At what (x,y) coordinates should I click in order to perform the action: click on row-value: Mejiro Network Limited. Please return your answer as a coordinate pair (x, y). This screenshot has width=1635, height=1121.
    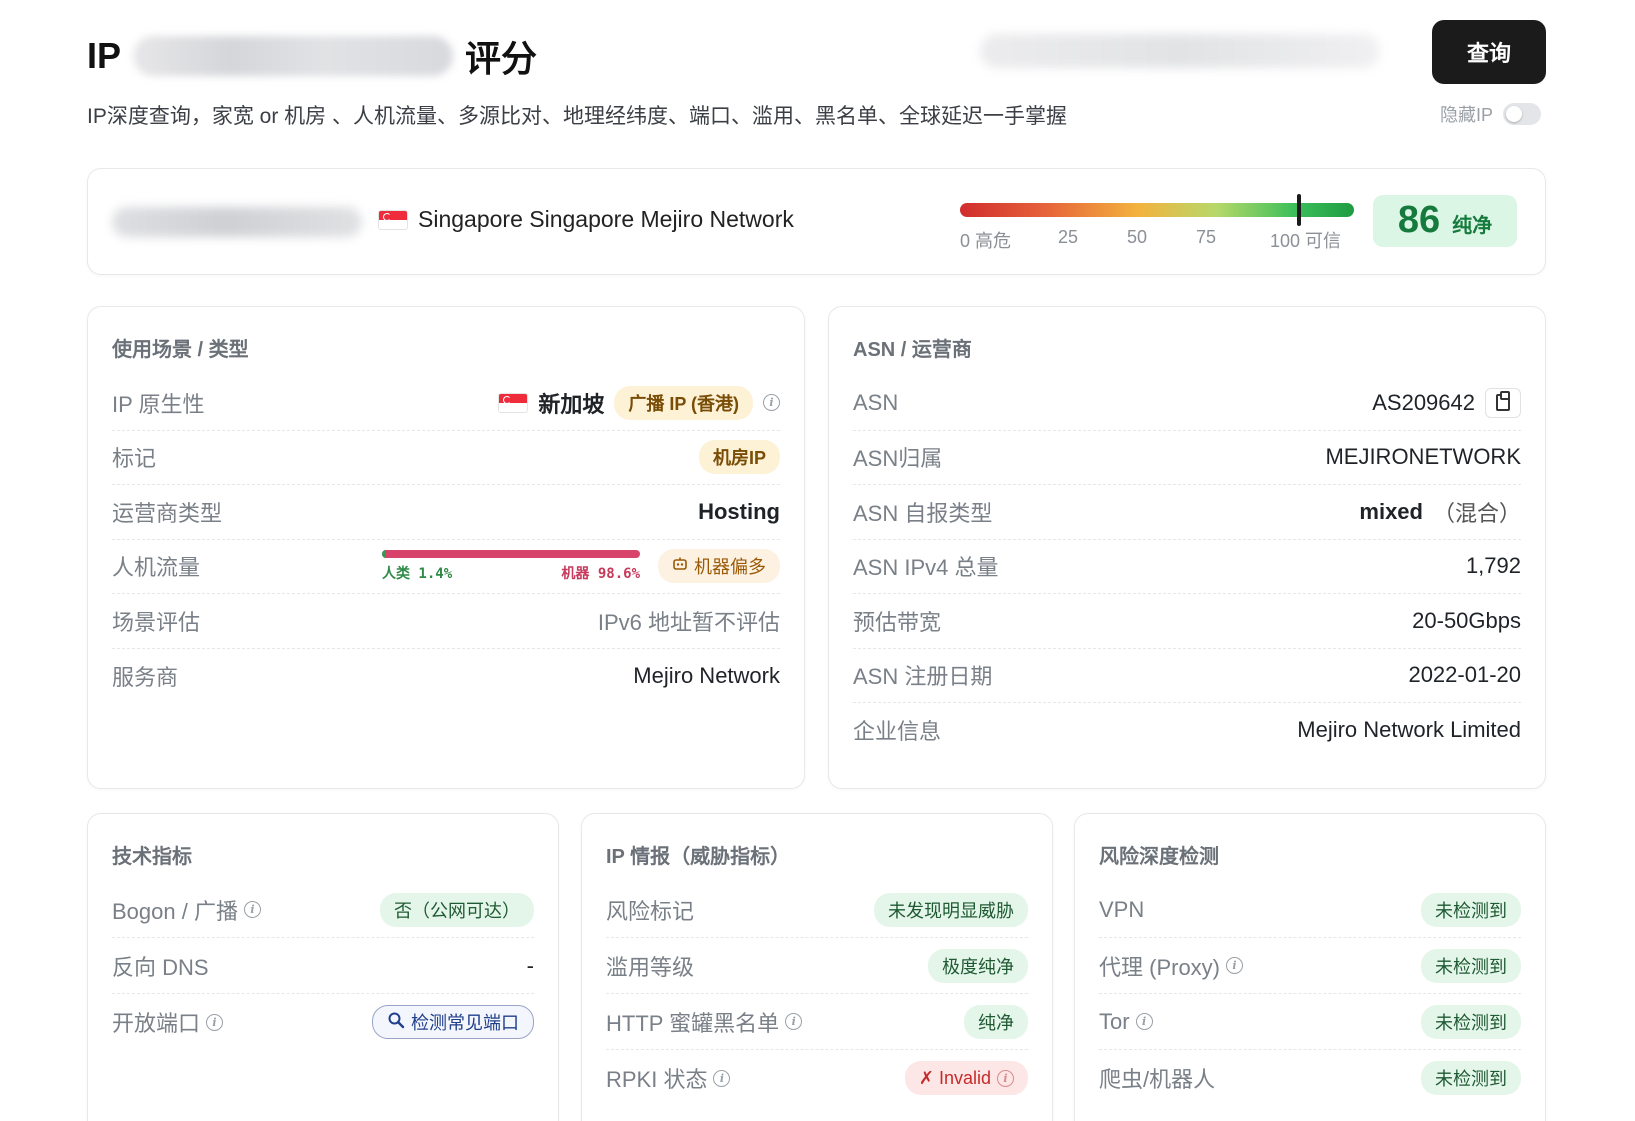
    Looking at the image, I should click on (1409, 730).